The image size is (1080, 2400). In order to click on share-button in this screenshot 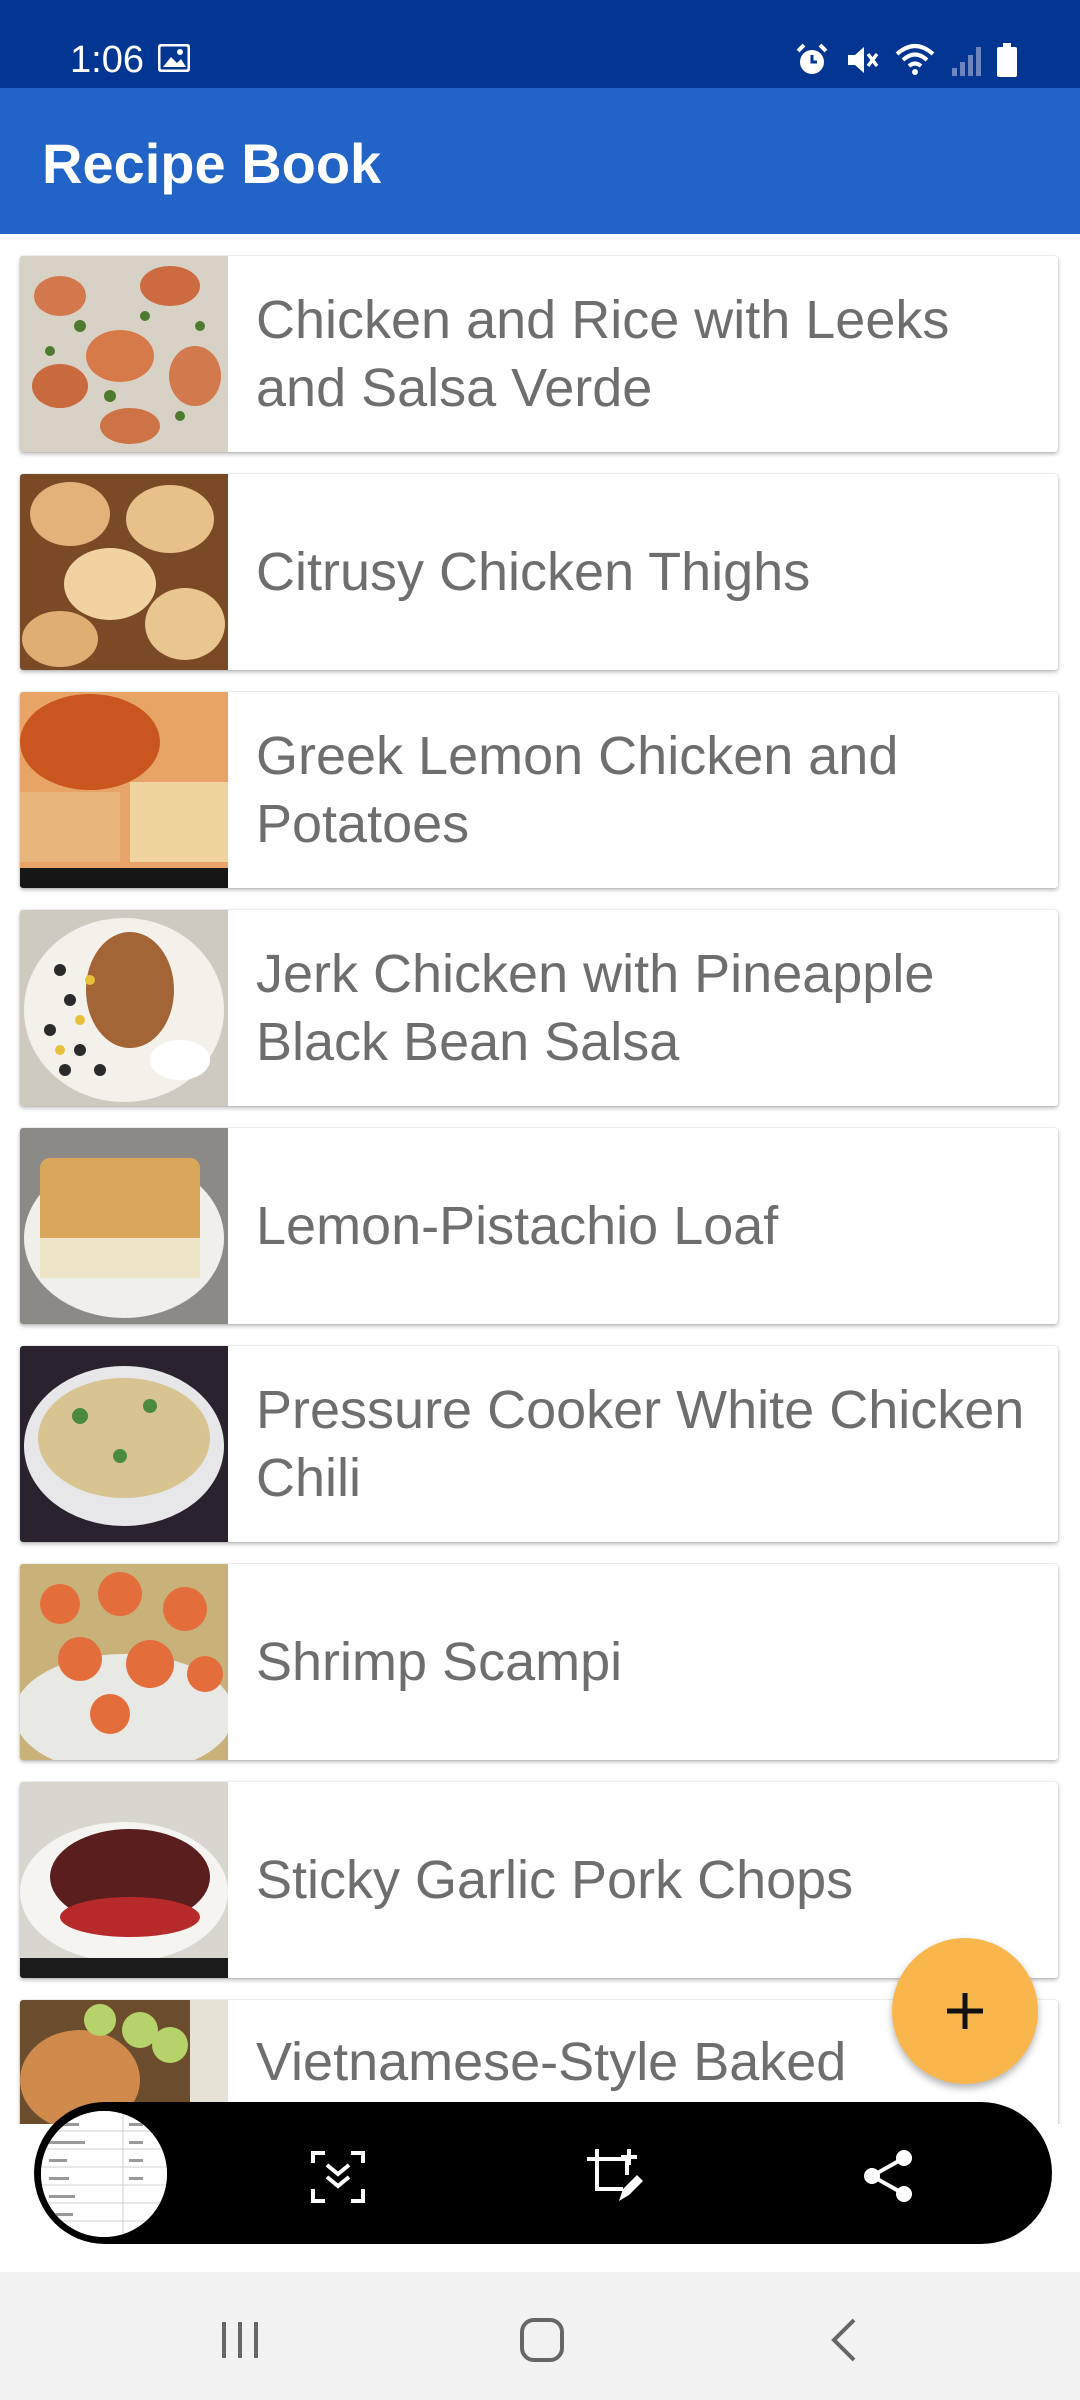, I will do `click(888, 2176)`.